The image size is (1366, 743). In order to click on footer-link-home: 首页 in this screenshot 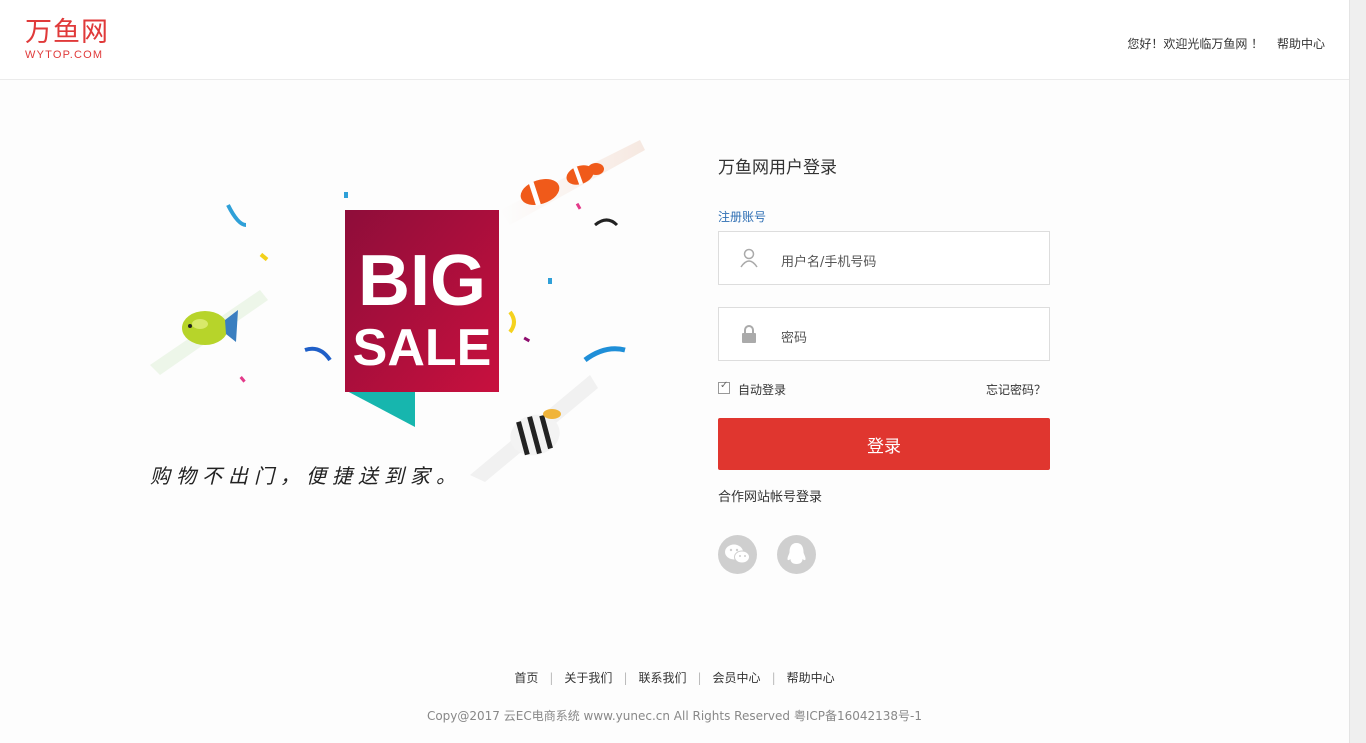, I will do `click(526, 678)`.